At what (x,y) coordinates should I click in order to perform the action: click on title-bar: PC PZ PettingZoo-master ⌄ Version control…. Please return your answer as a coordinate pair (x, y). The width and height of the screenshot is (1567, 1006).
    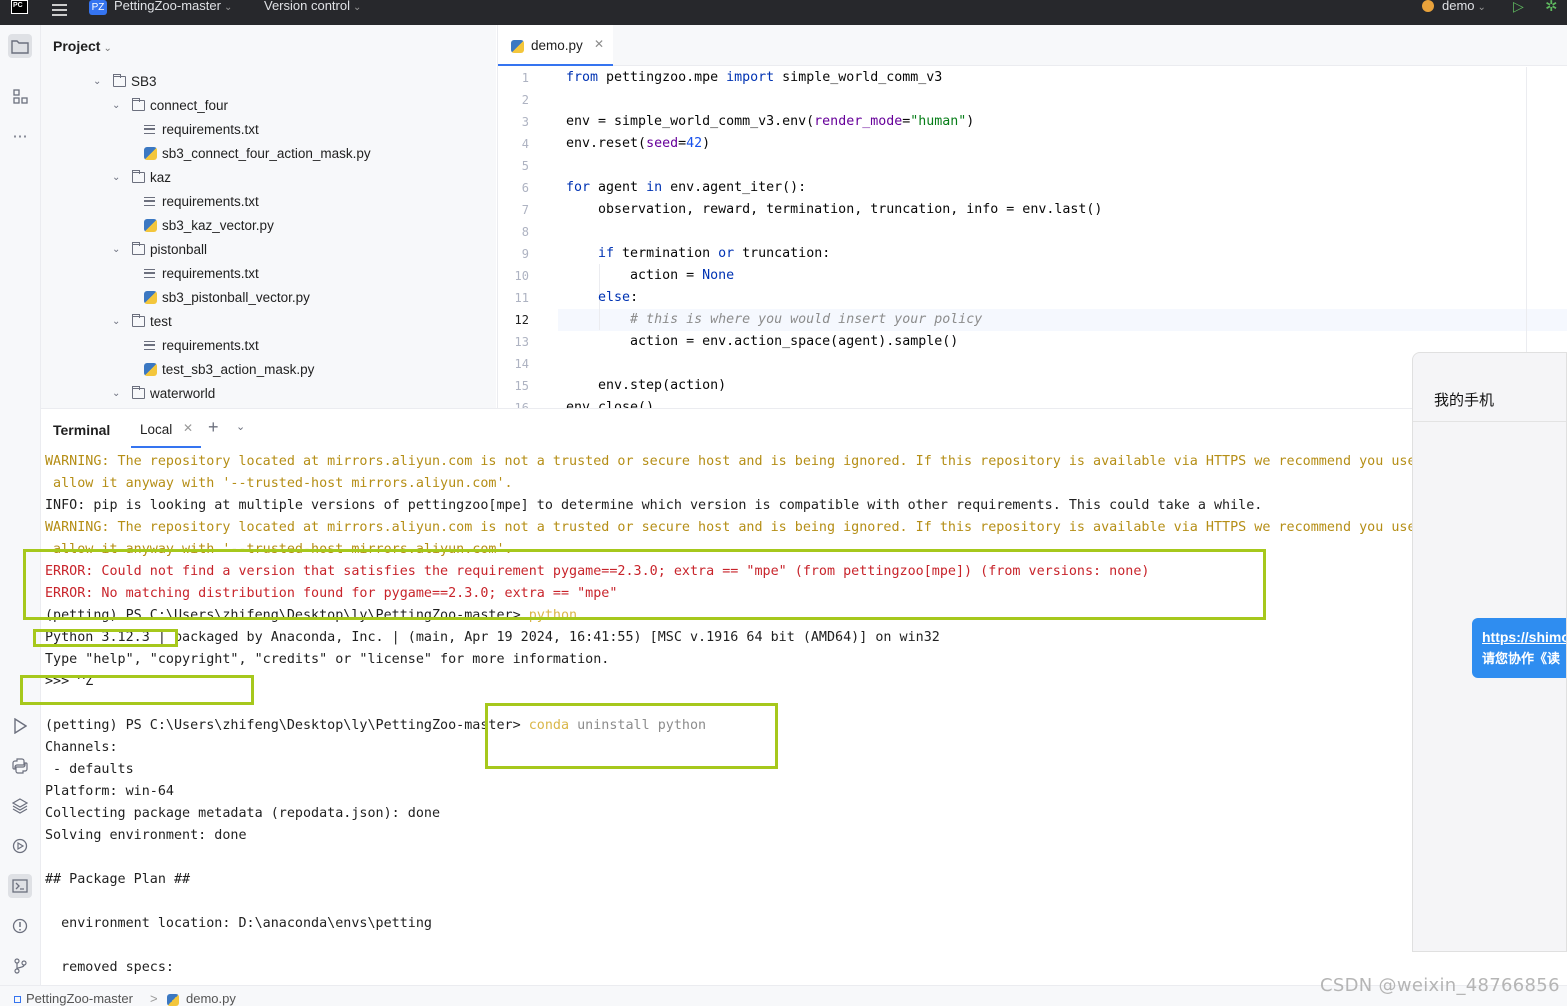
    Looking at the image, I should click on (783, 12).